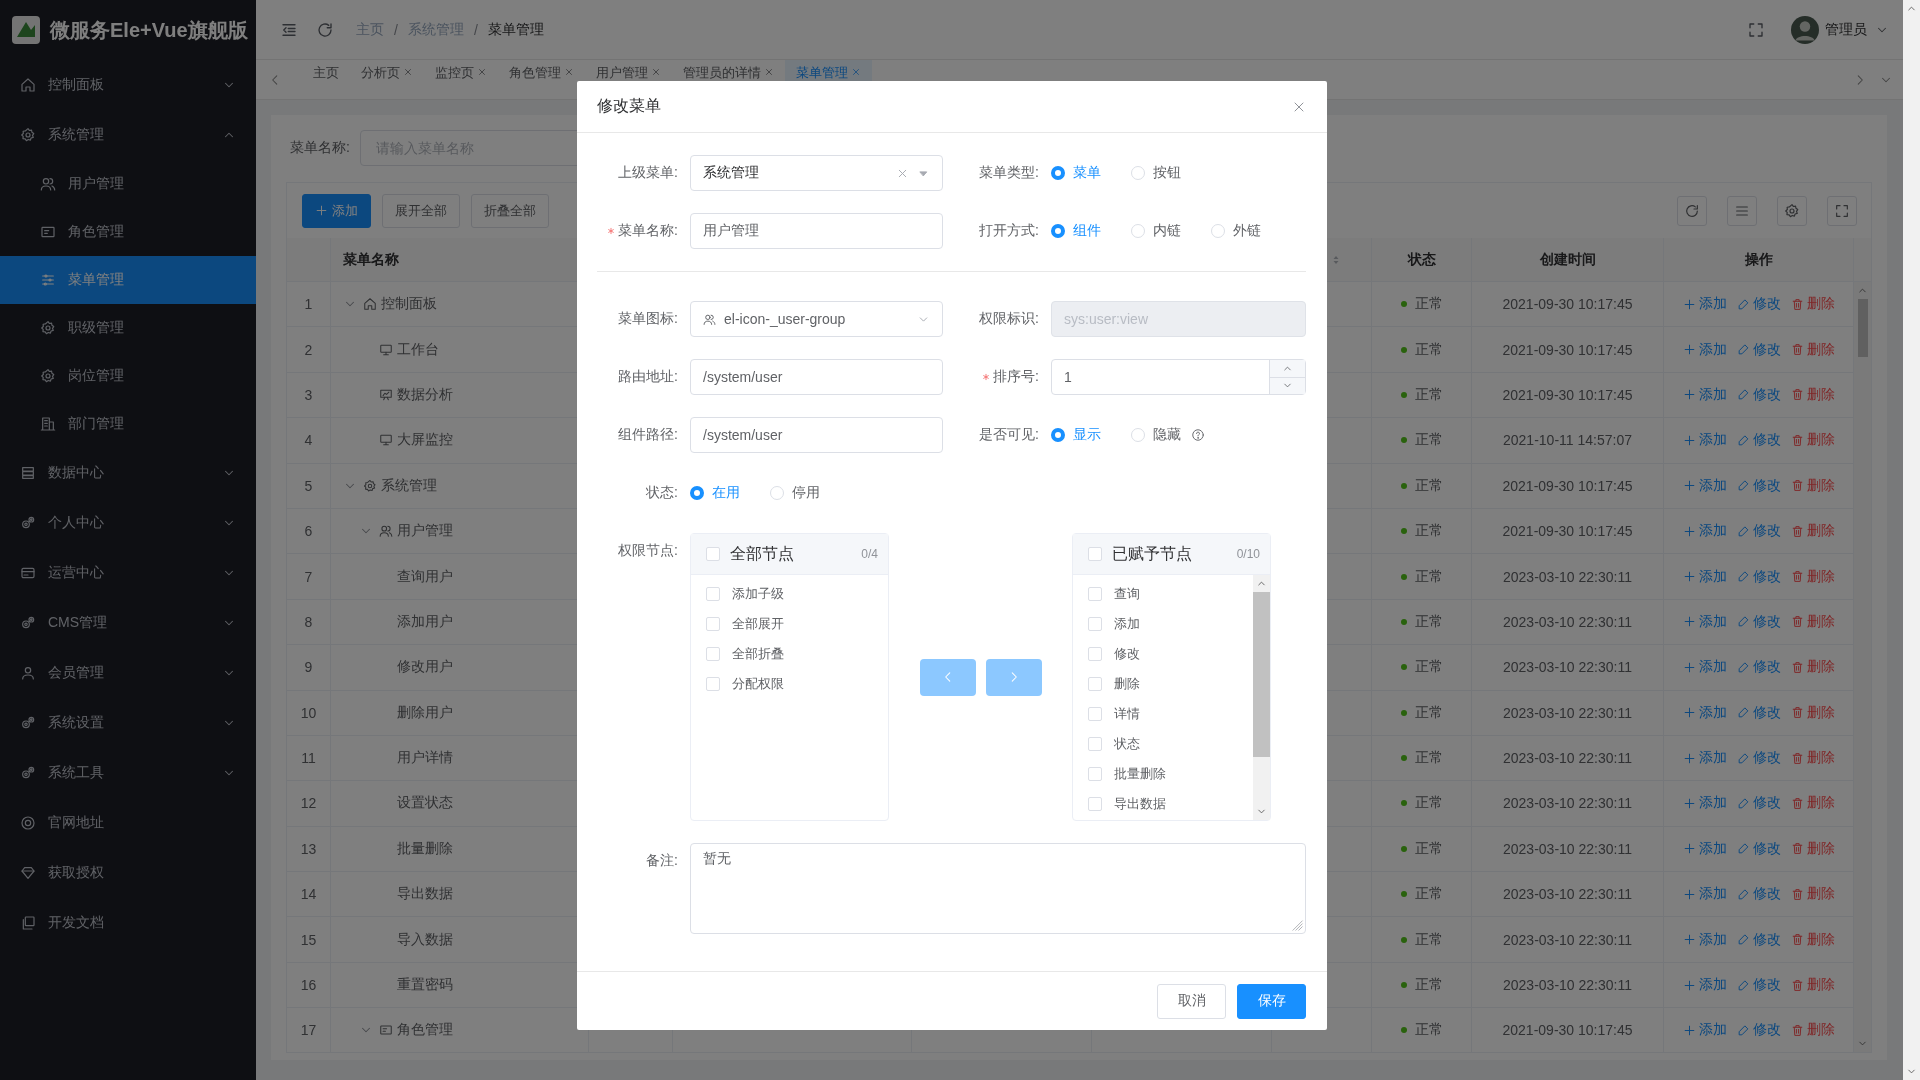  I want to click on user-name: 管理员, so click(1846, 29).